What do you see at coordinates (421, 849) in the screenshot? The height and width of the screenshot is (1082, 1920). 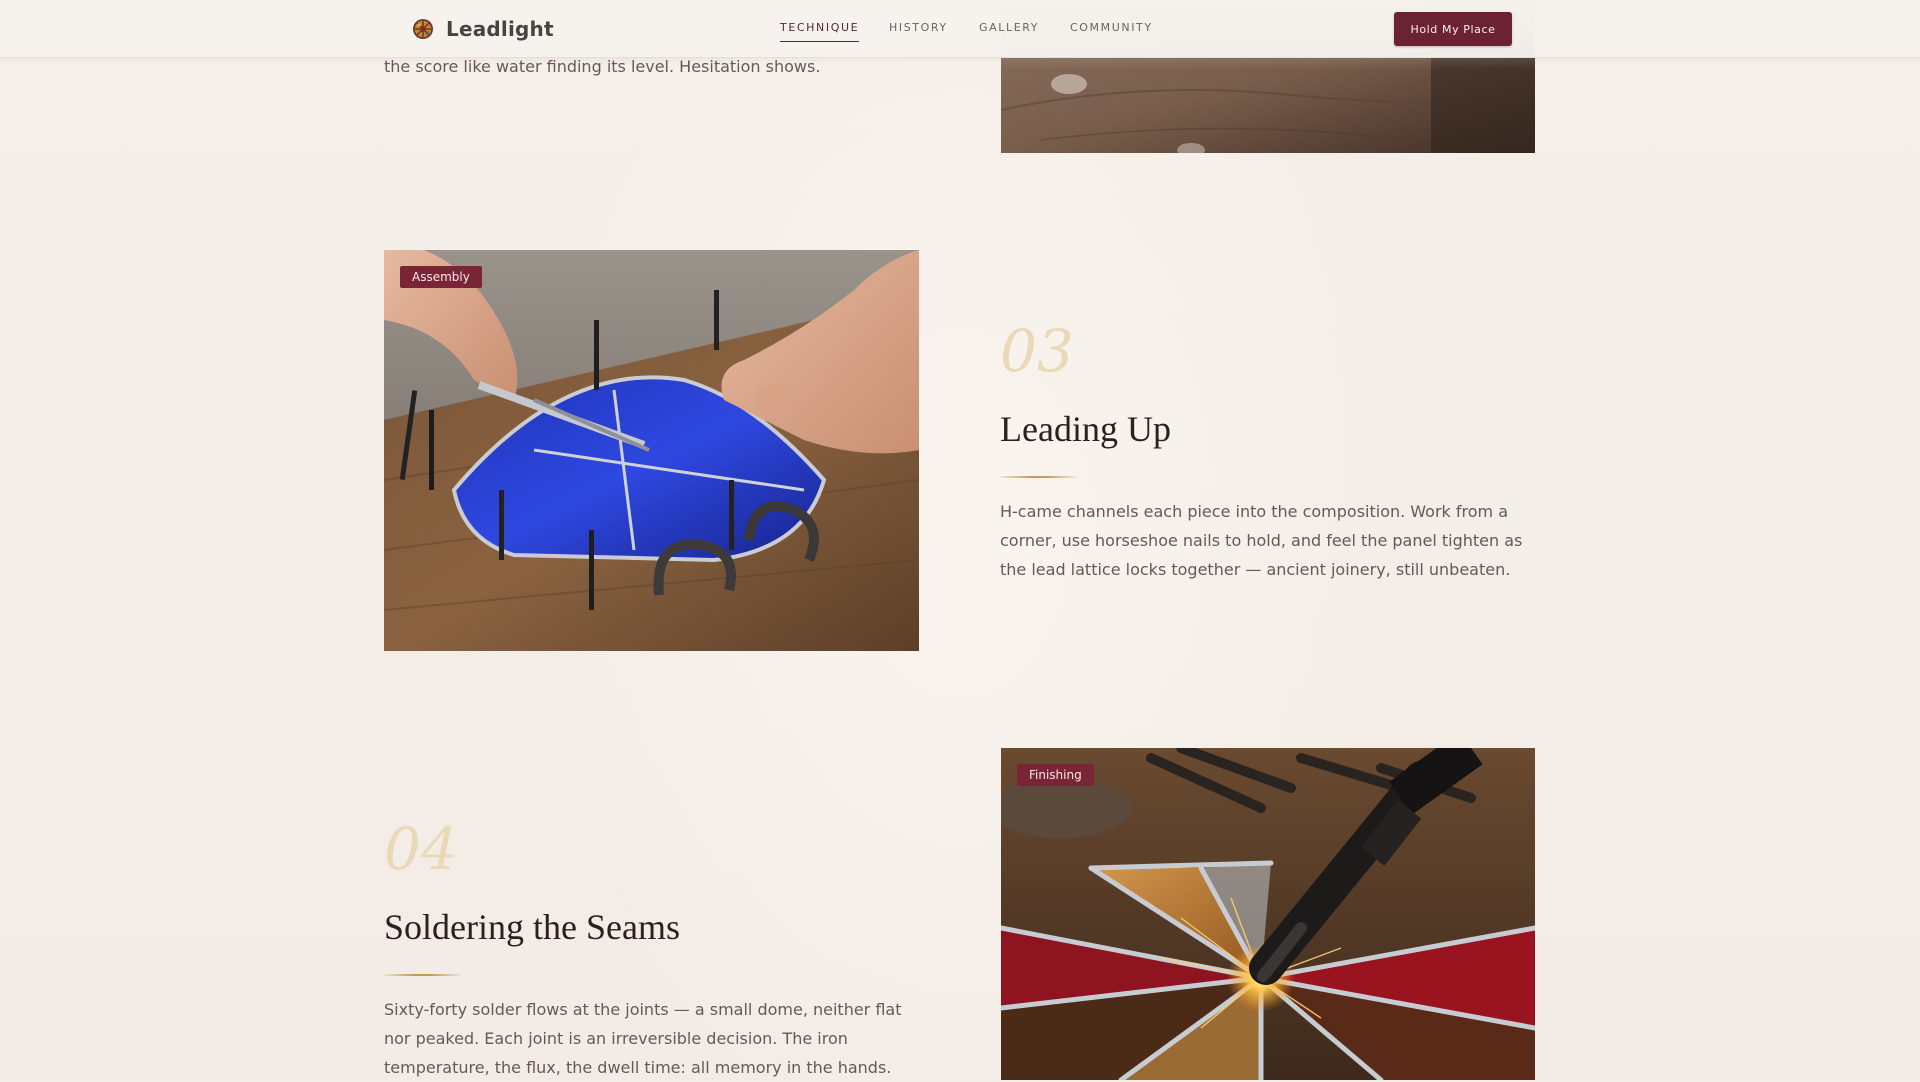 I see `step-number: 04` at bounding box center [421, 849].